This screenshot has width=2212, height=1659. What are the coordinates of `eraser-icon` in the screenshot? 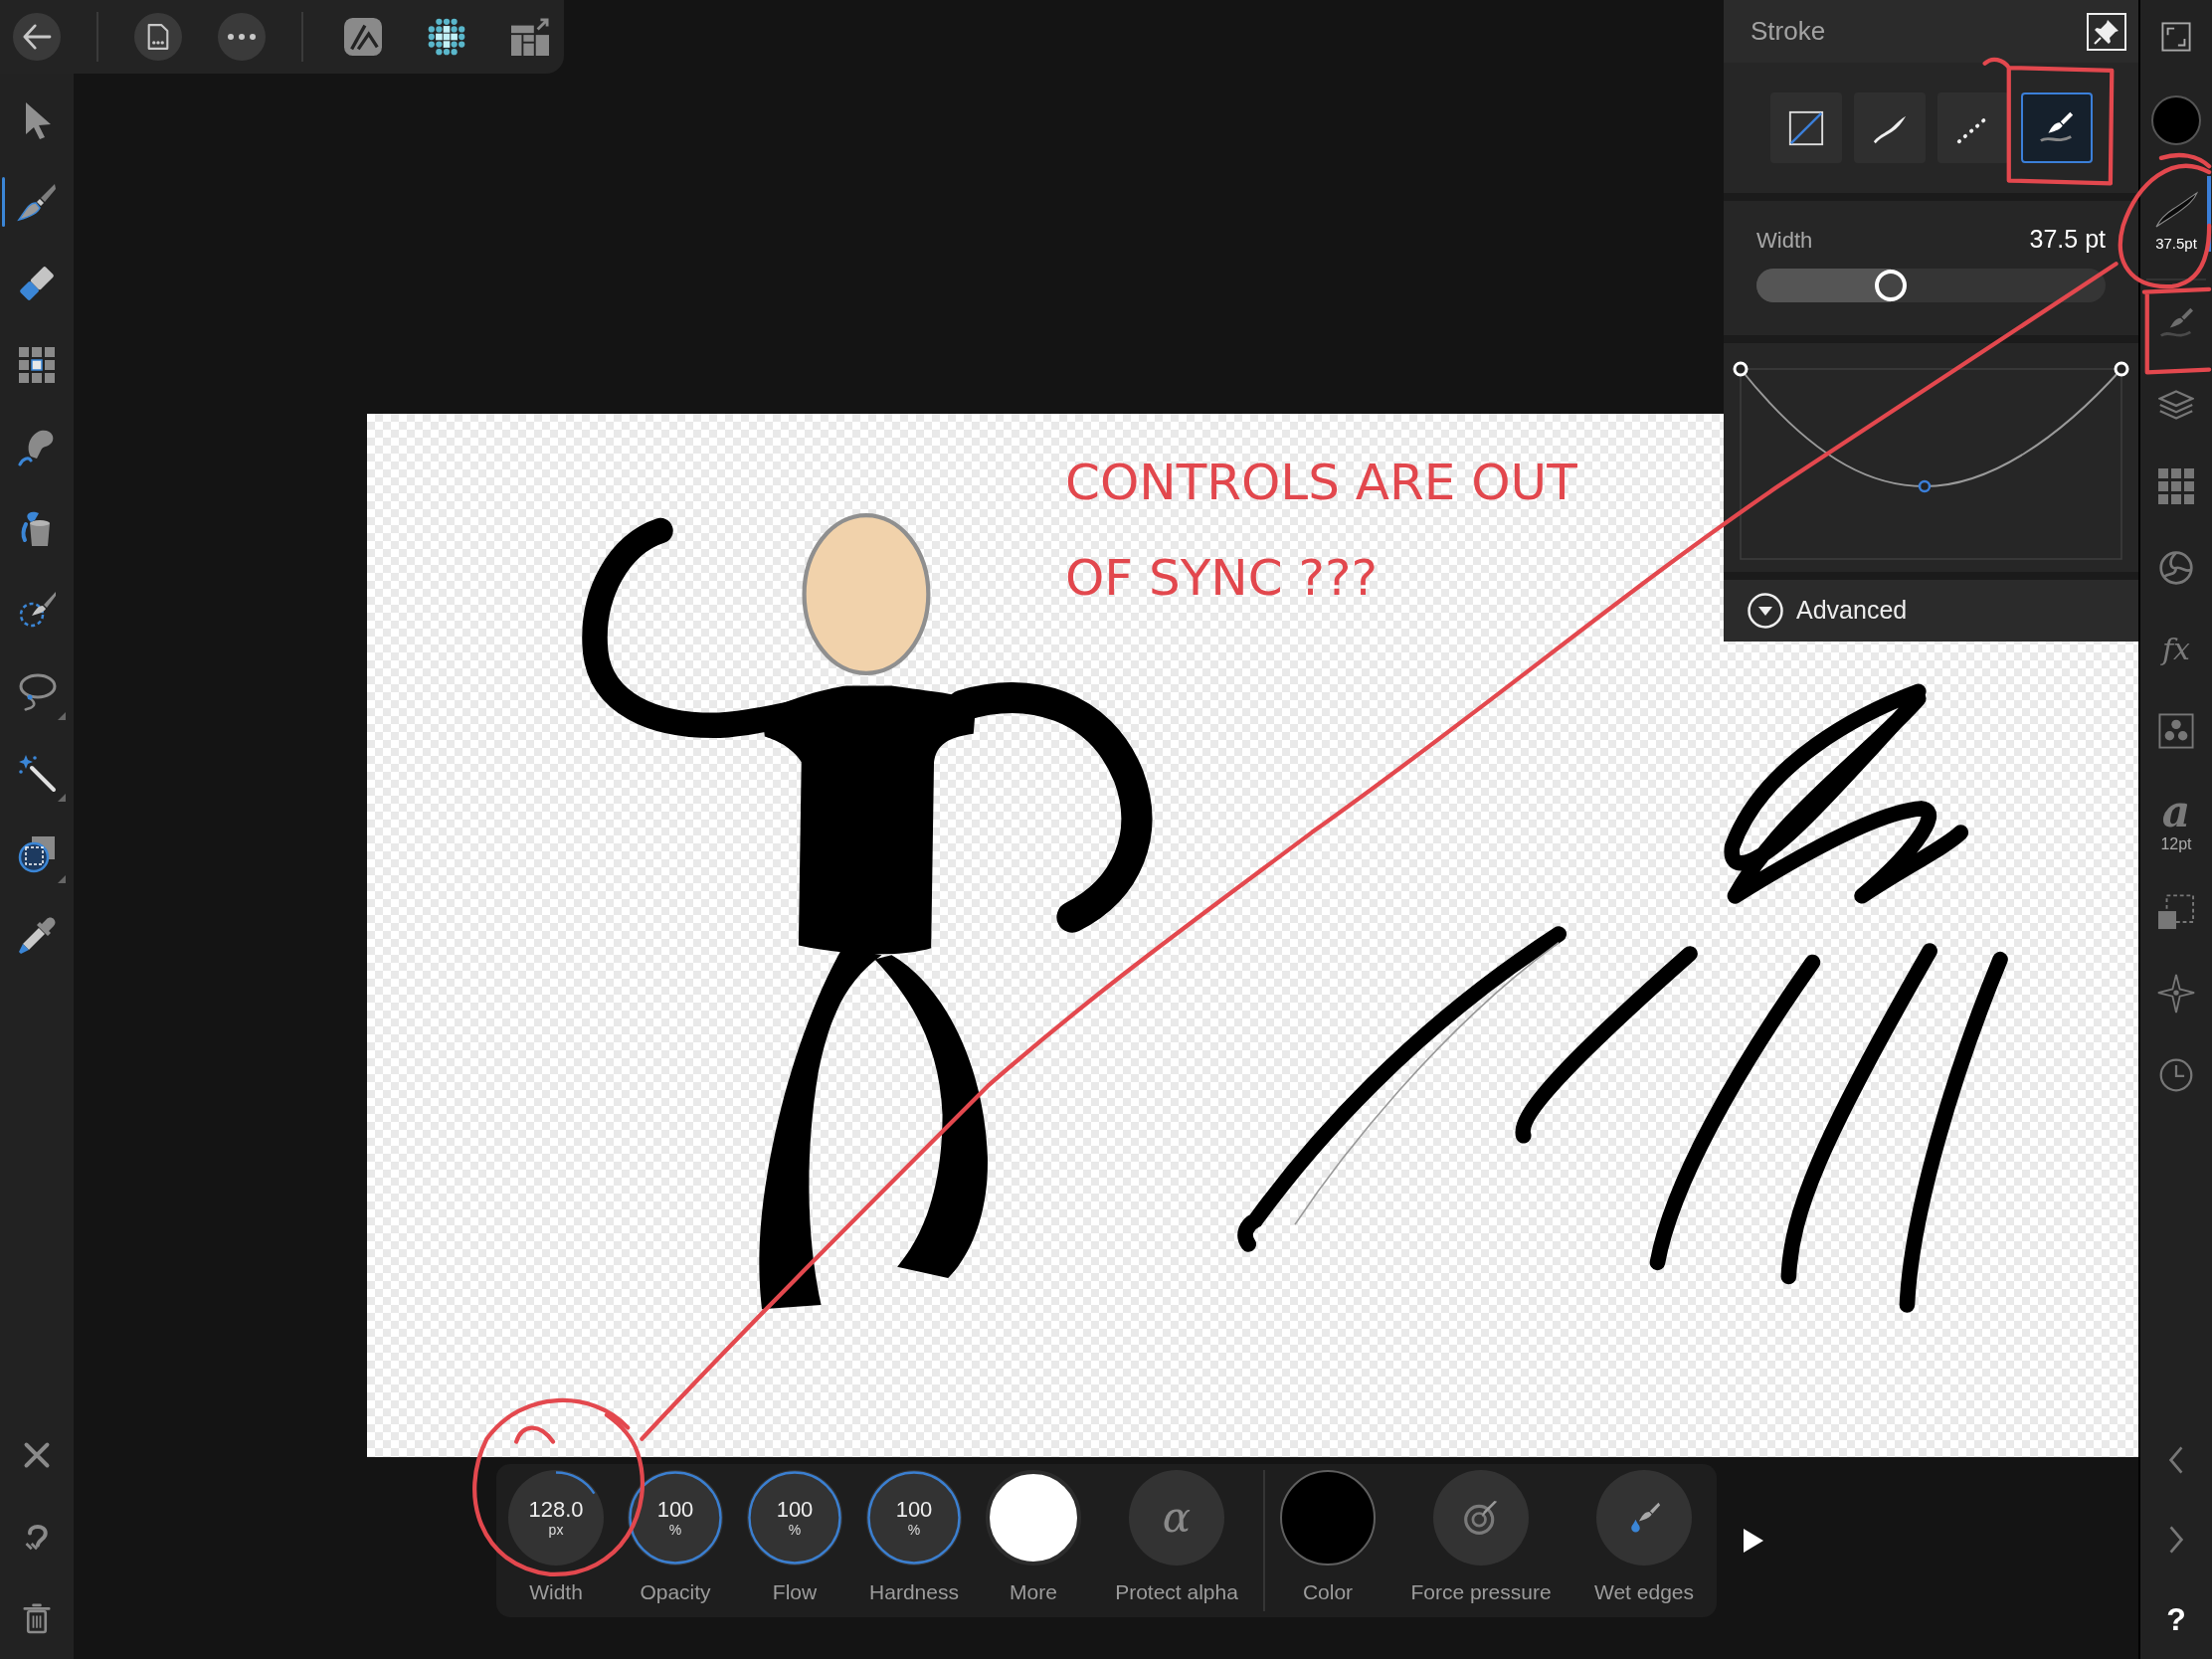 It's located at (37, 283).